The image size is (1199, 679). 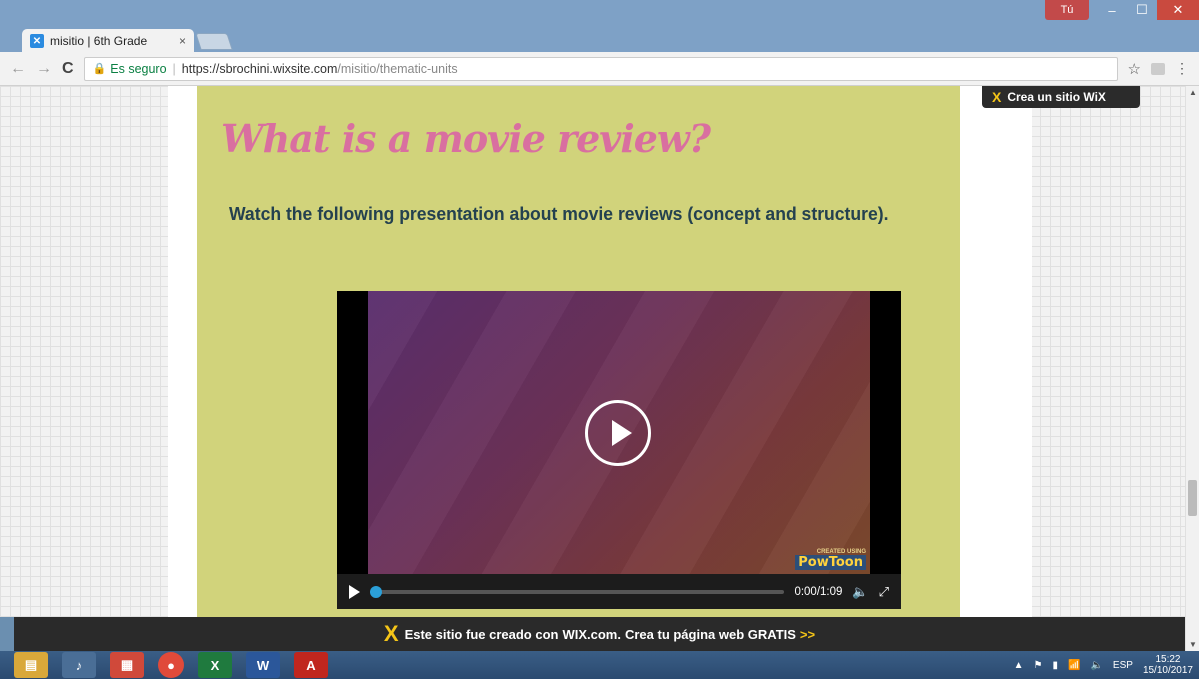 I want to click on banner-text-before: Este sitio fue creado con, so click(x=481, y=634).